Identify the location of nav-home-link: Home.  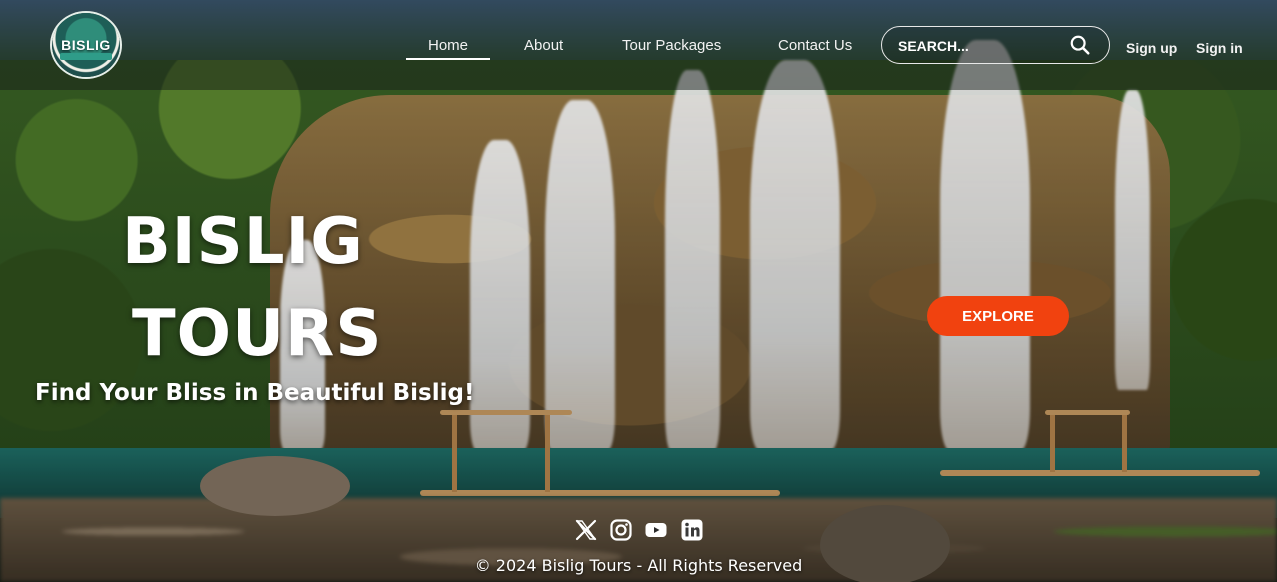
(448, 45).